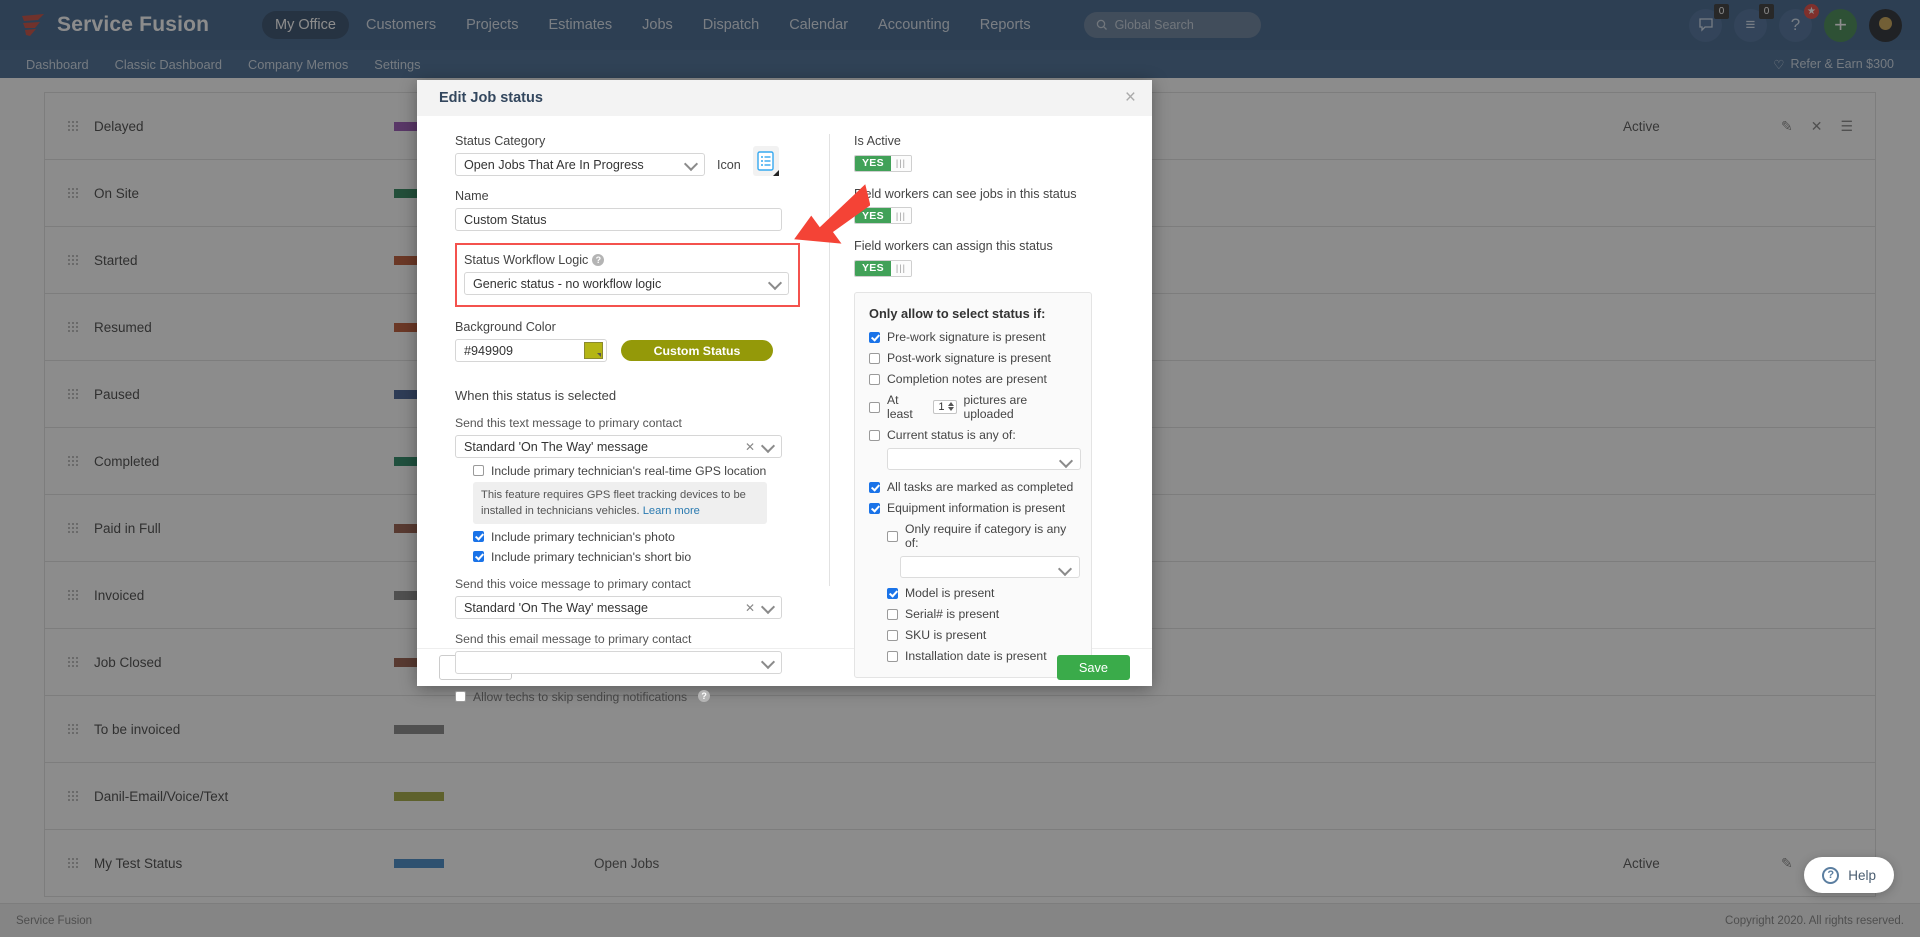 This screenshot has height=937, width=1920. I want to click on photo-label: Include primary technician's photo, so click(583, 537).